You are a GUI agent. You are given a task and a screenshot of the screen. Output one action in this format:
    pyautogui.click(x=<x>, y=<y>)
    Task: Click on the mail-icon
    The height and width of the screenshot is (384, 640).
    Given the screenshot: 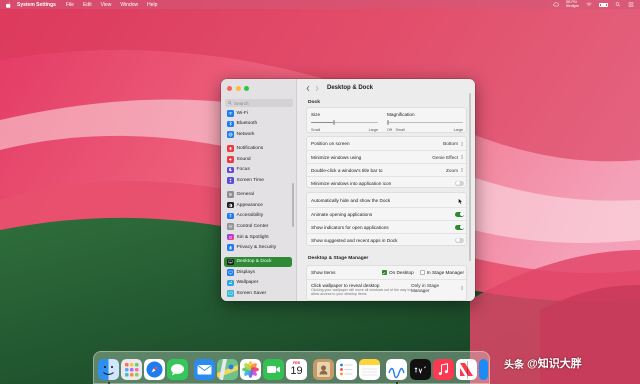 What is the action you would take?
    pyautogui.click(x=204, y=369)
    